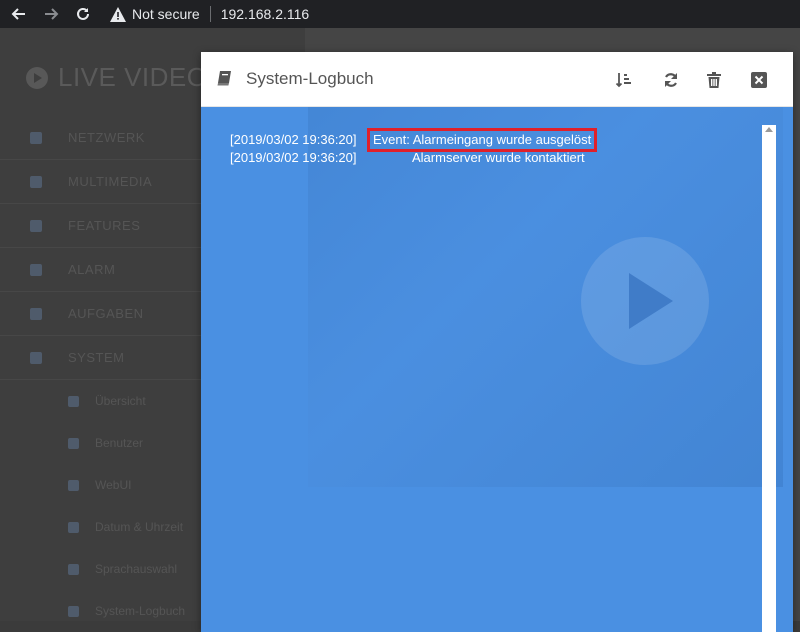 The width and height of the screenshot is (800, 632). Describe the element at coordinates (119, 443) in the screenshot. I see `sidebar-subitem-label: Benutzer` at that location.